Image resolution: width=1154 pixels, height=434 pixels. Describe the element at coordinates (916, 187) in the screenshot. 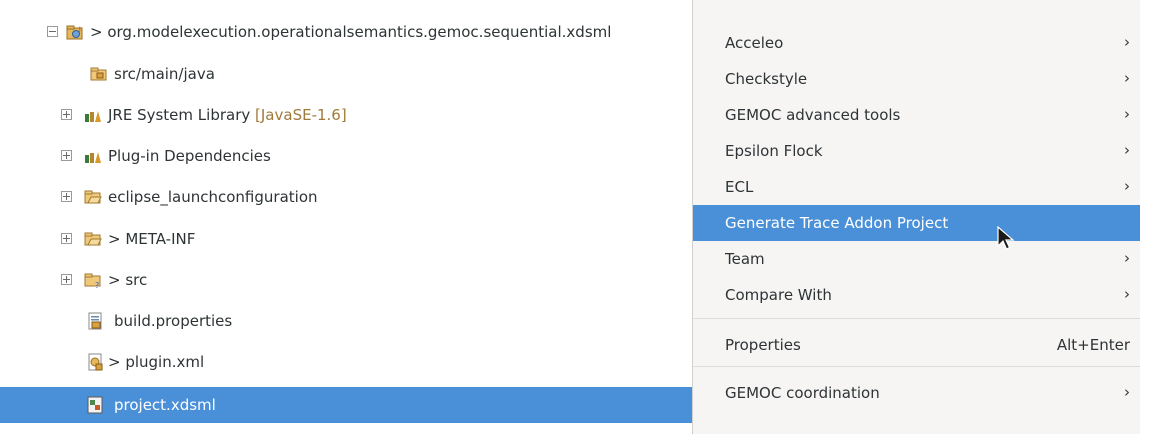

I see `menu-item-ecl: ECL ›` at that location.